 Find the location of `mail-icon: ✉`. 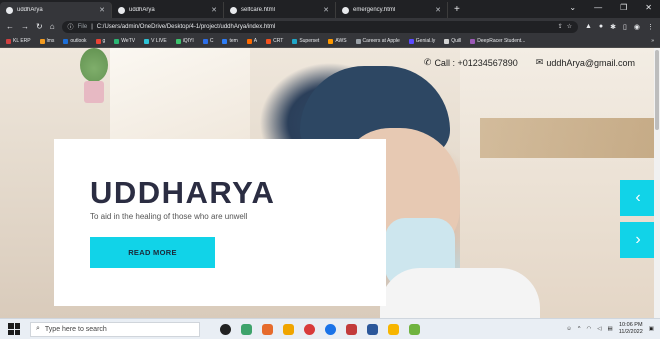

mail-icon: ✉ is located at coordinates (539, 62).